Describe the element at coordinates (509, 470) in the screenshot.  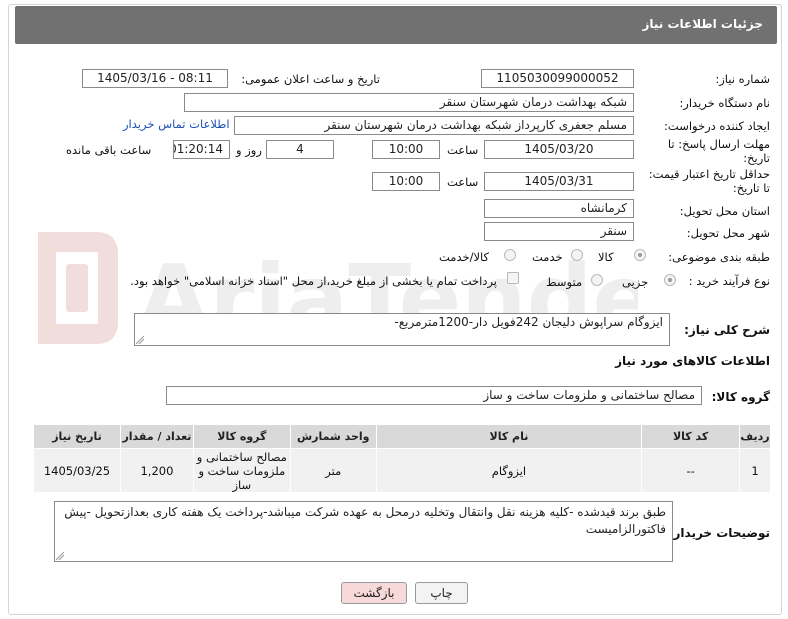
I see `cell-name: ایزوگام` at that location.